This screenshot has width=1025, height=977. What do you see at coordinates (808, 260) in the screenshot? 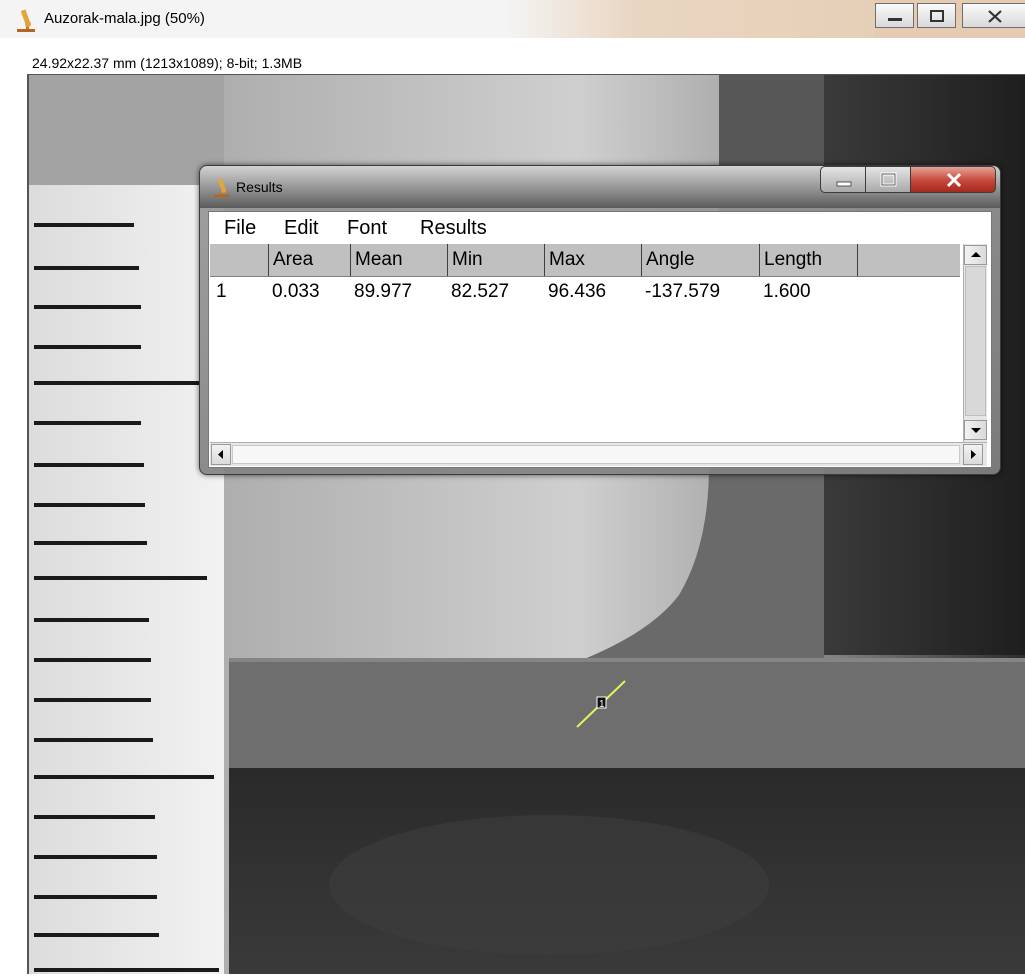
I see `column-header-length: Length` at bounding box center [808, 260].